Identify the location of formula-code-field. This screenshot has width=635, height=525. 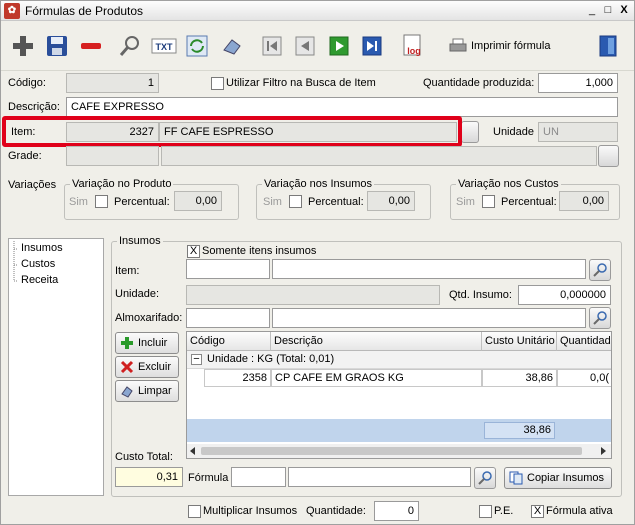
(258, 477).